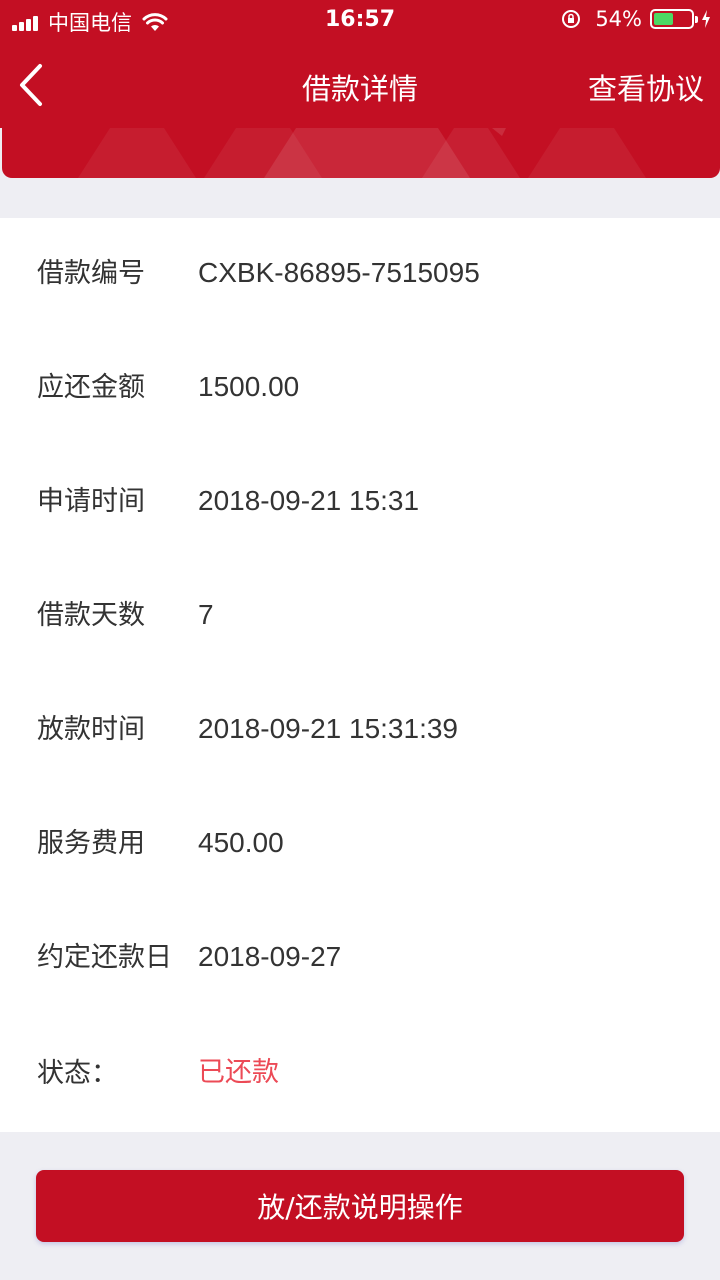 This screenshot has width=720, height=1280. Describe the element at coordinates (674, 19) in the screenshot. I see `battery-icon` at that location.